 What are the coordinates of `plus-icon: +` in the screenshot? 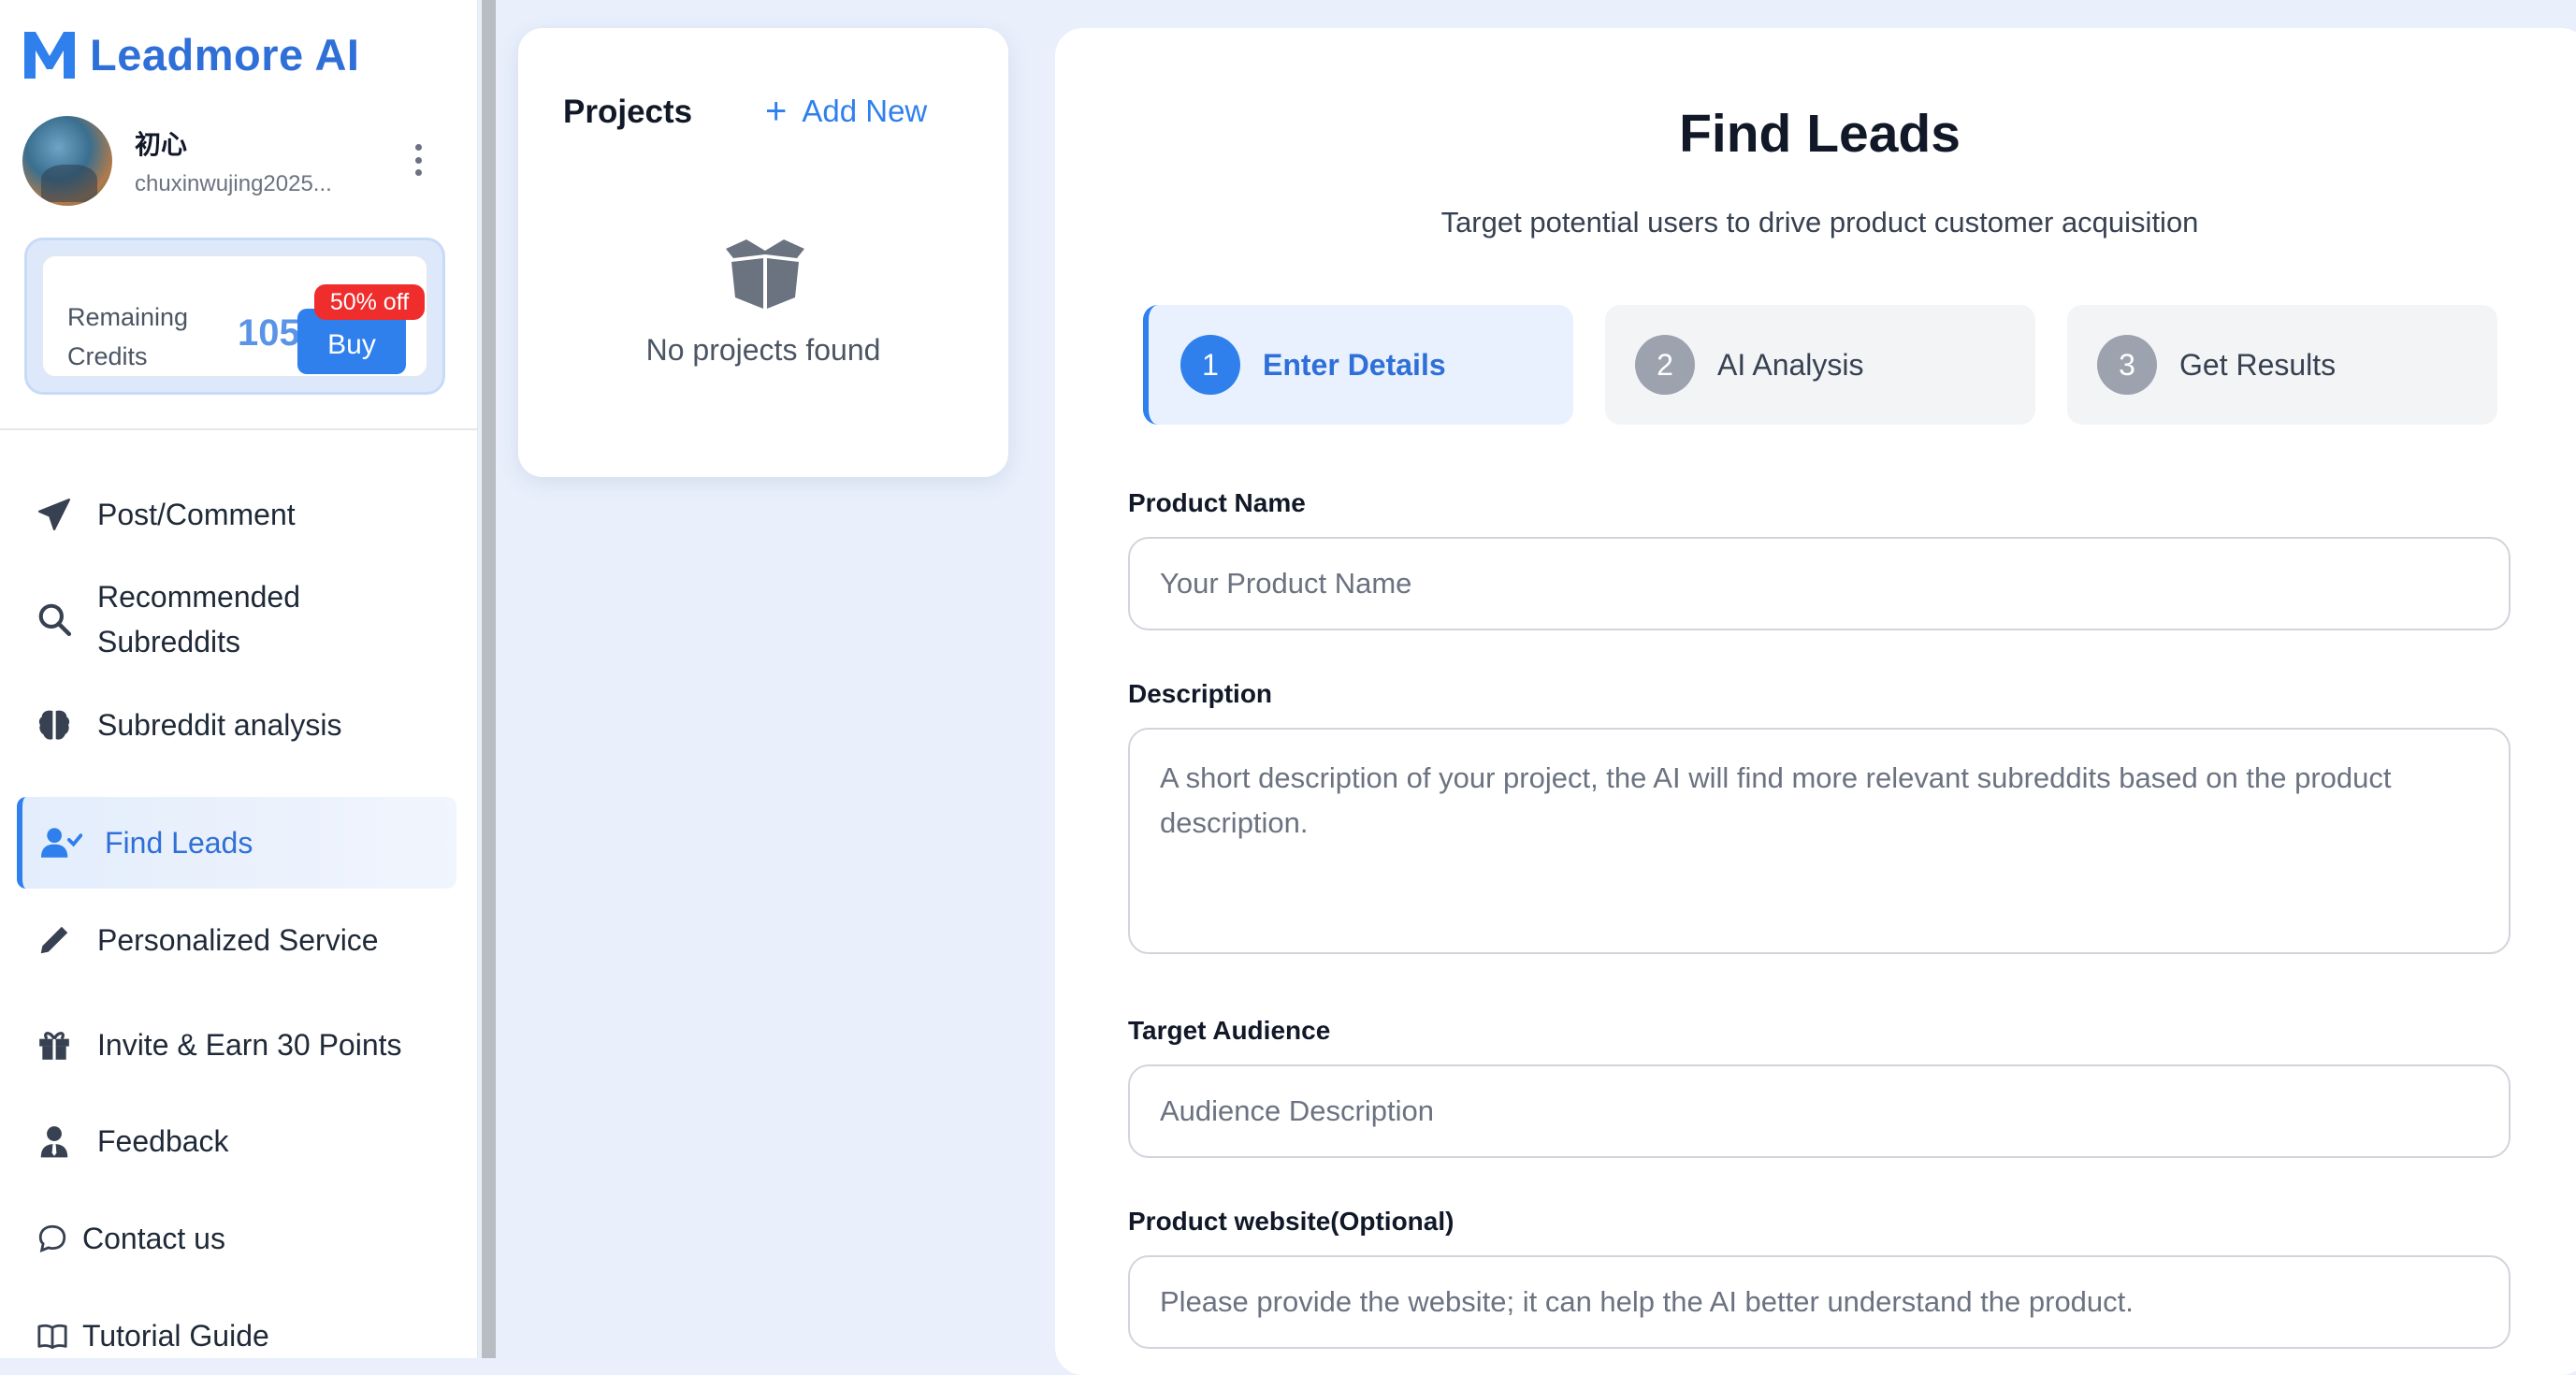 It's located at (776, 111).